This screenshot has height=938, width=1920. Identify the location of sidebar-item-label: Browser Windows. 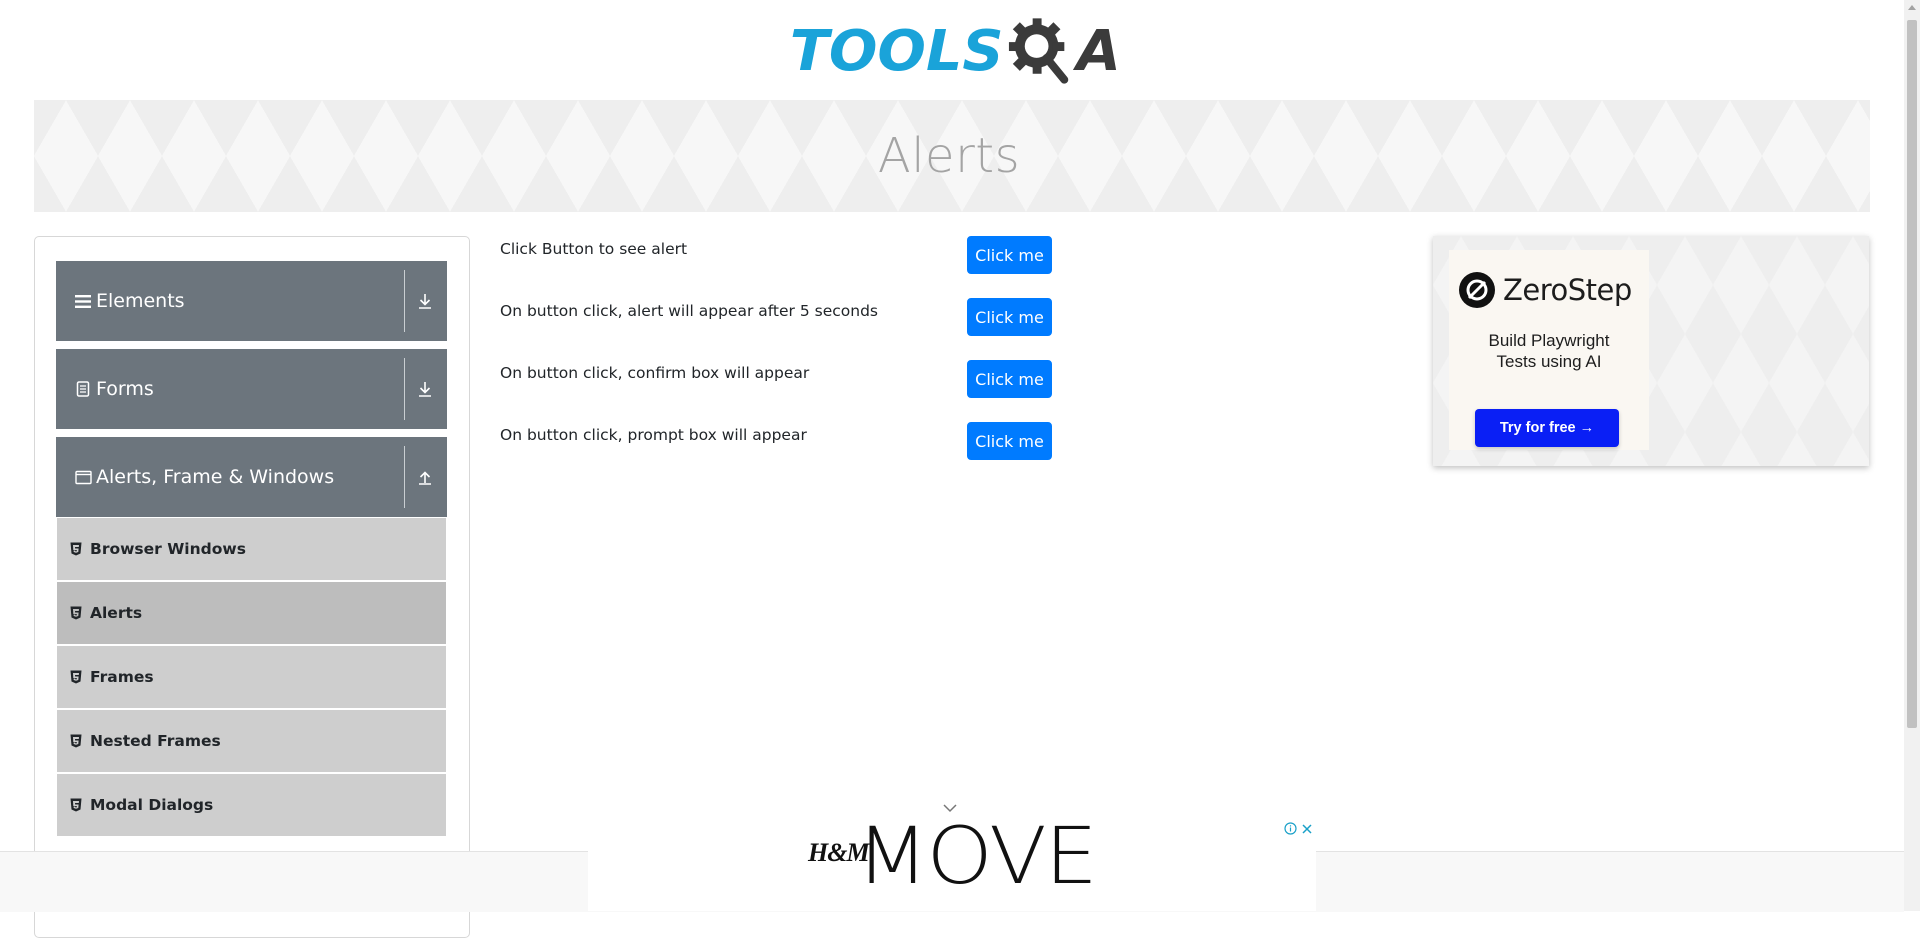
(168, 549).